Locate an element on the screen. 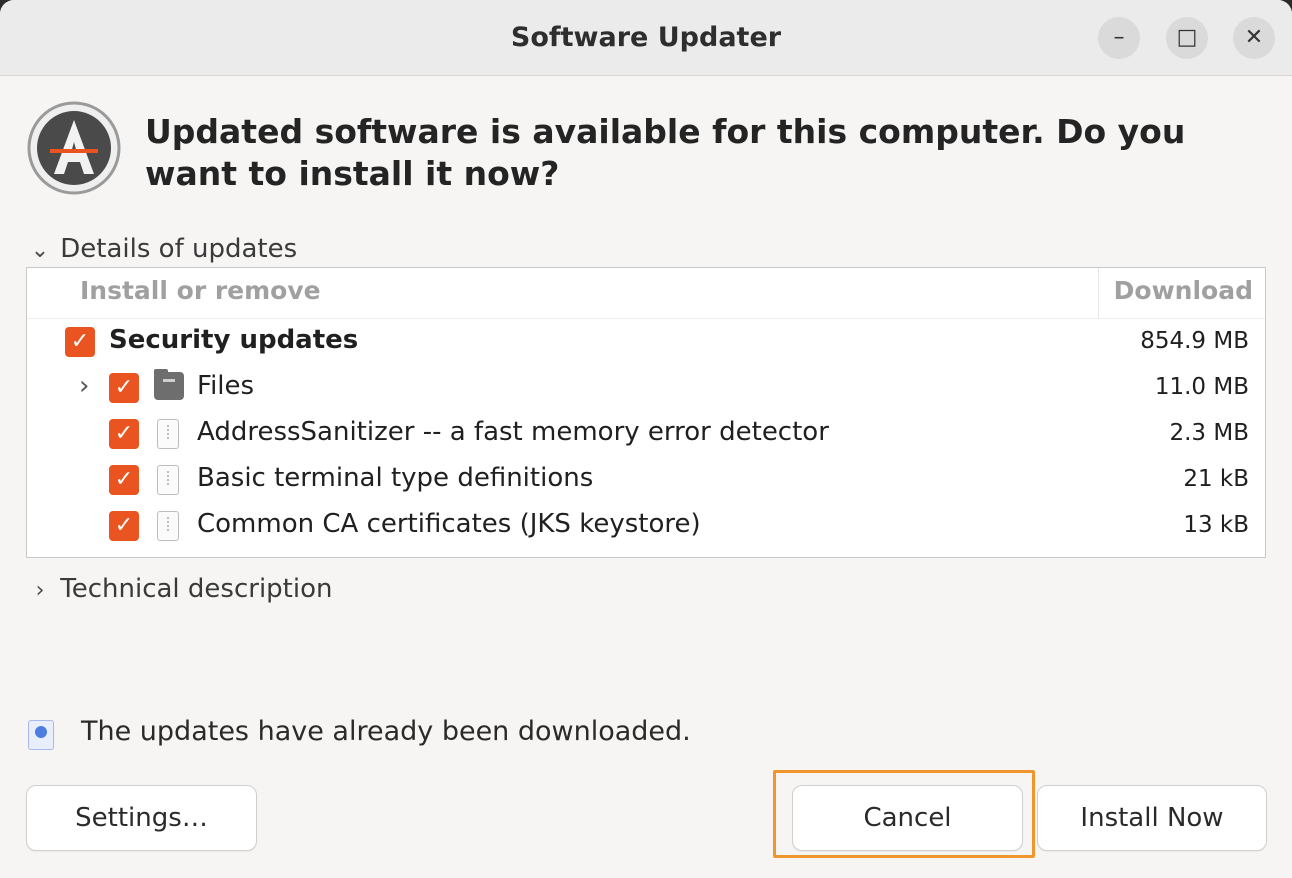 This screenshot has width=1292, height=878. table-row-security-updates: ✓ Security updates 854.9 MB is located at coordinates (646, 342).